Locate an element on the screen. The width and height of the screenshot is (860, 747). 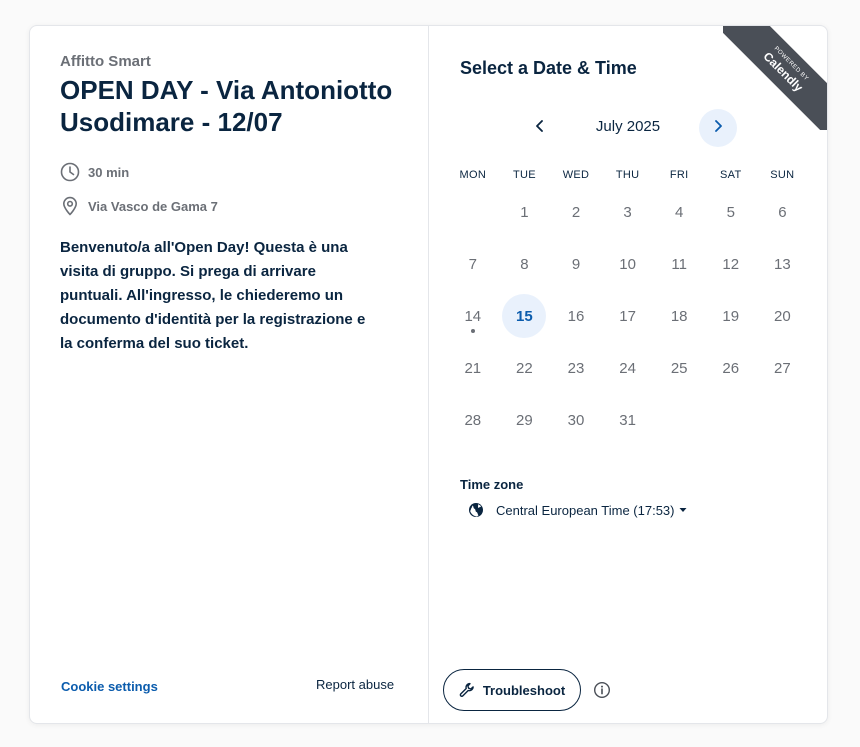
weekday-mon: MON is located at coordinates (473, 175).